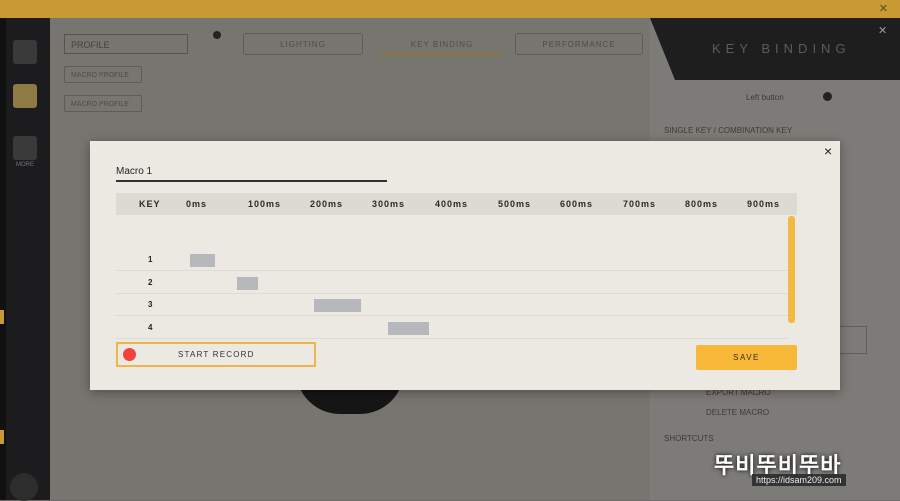  What do you see at coordinates (150, 304) in the screenshot?
I see `row-key-label: 3` at bounding box center [150, 304].